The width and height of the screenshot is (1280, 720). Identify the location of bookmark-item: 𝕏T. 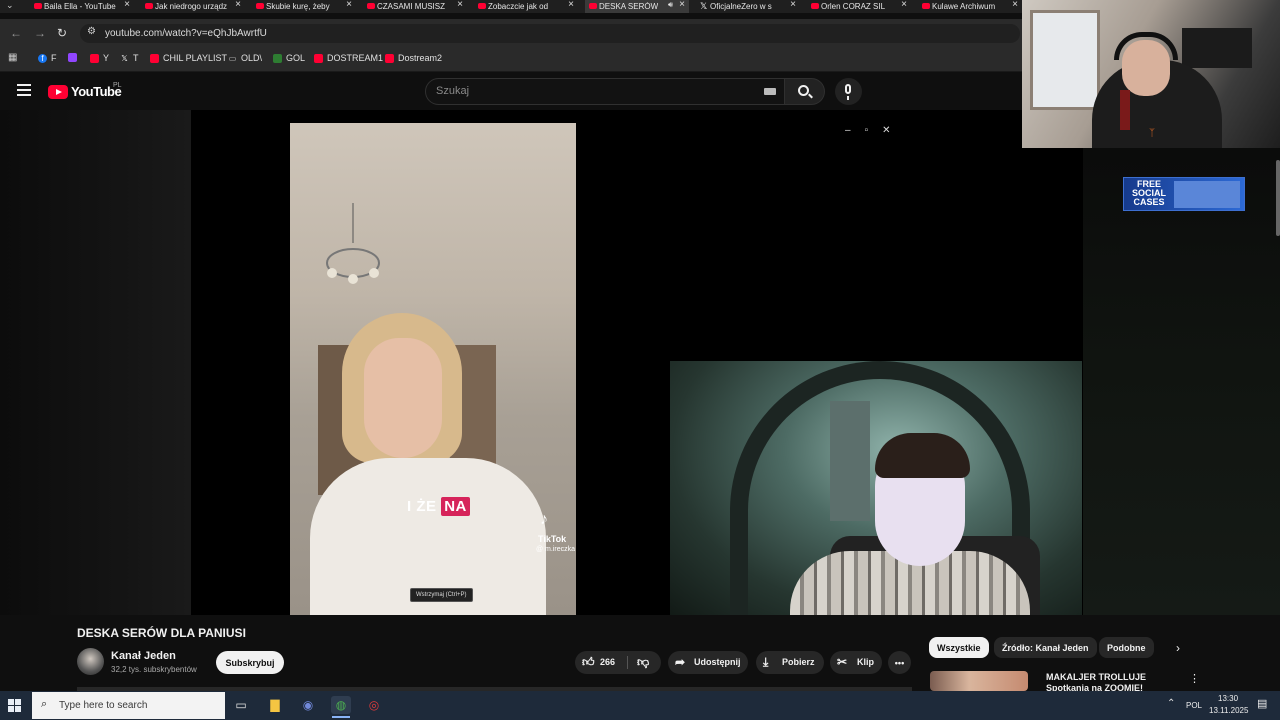
(129, 58).